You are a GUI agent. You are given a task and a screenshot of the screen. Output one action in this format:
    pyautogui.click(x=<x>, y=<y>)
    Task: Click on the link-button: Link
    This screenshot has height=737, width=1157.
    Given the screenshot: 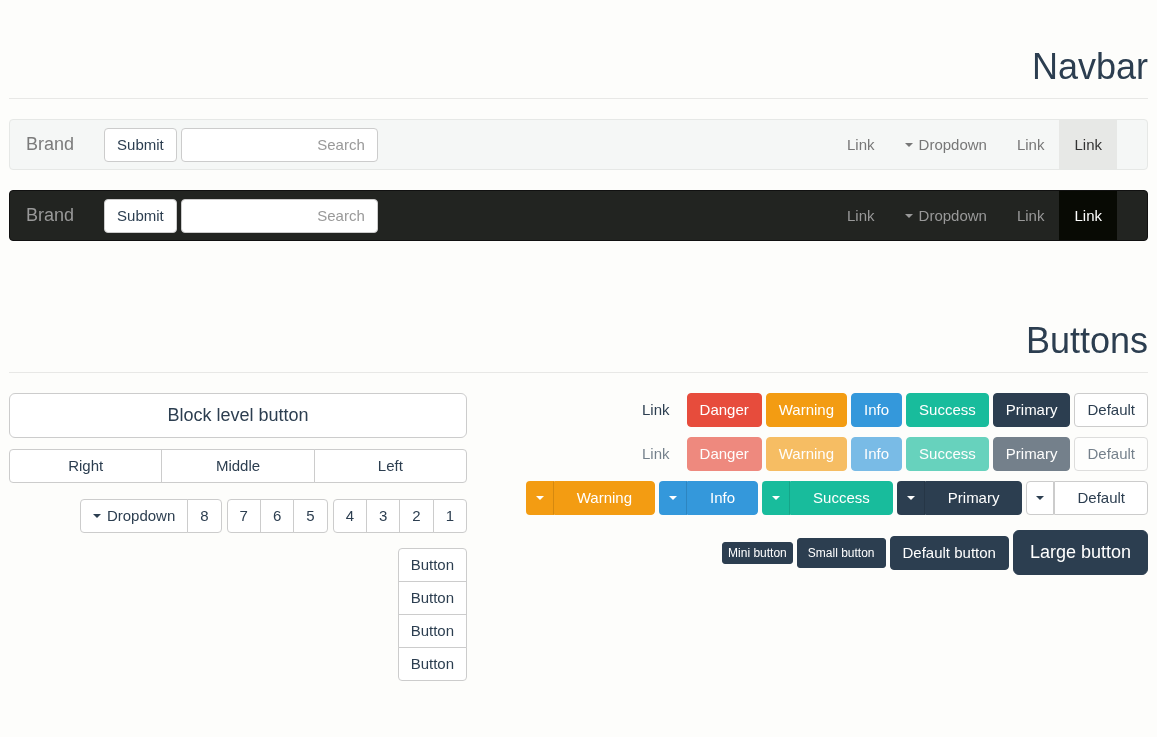 What is the action you would take?
    pyautogui.click(x=656, y=410)
    